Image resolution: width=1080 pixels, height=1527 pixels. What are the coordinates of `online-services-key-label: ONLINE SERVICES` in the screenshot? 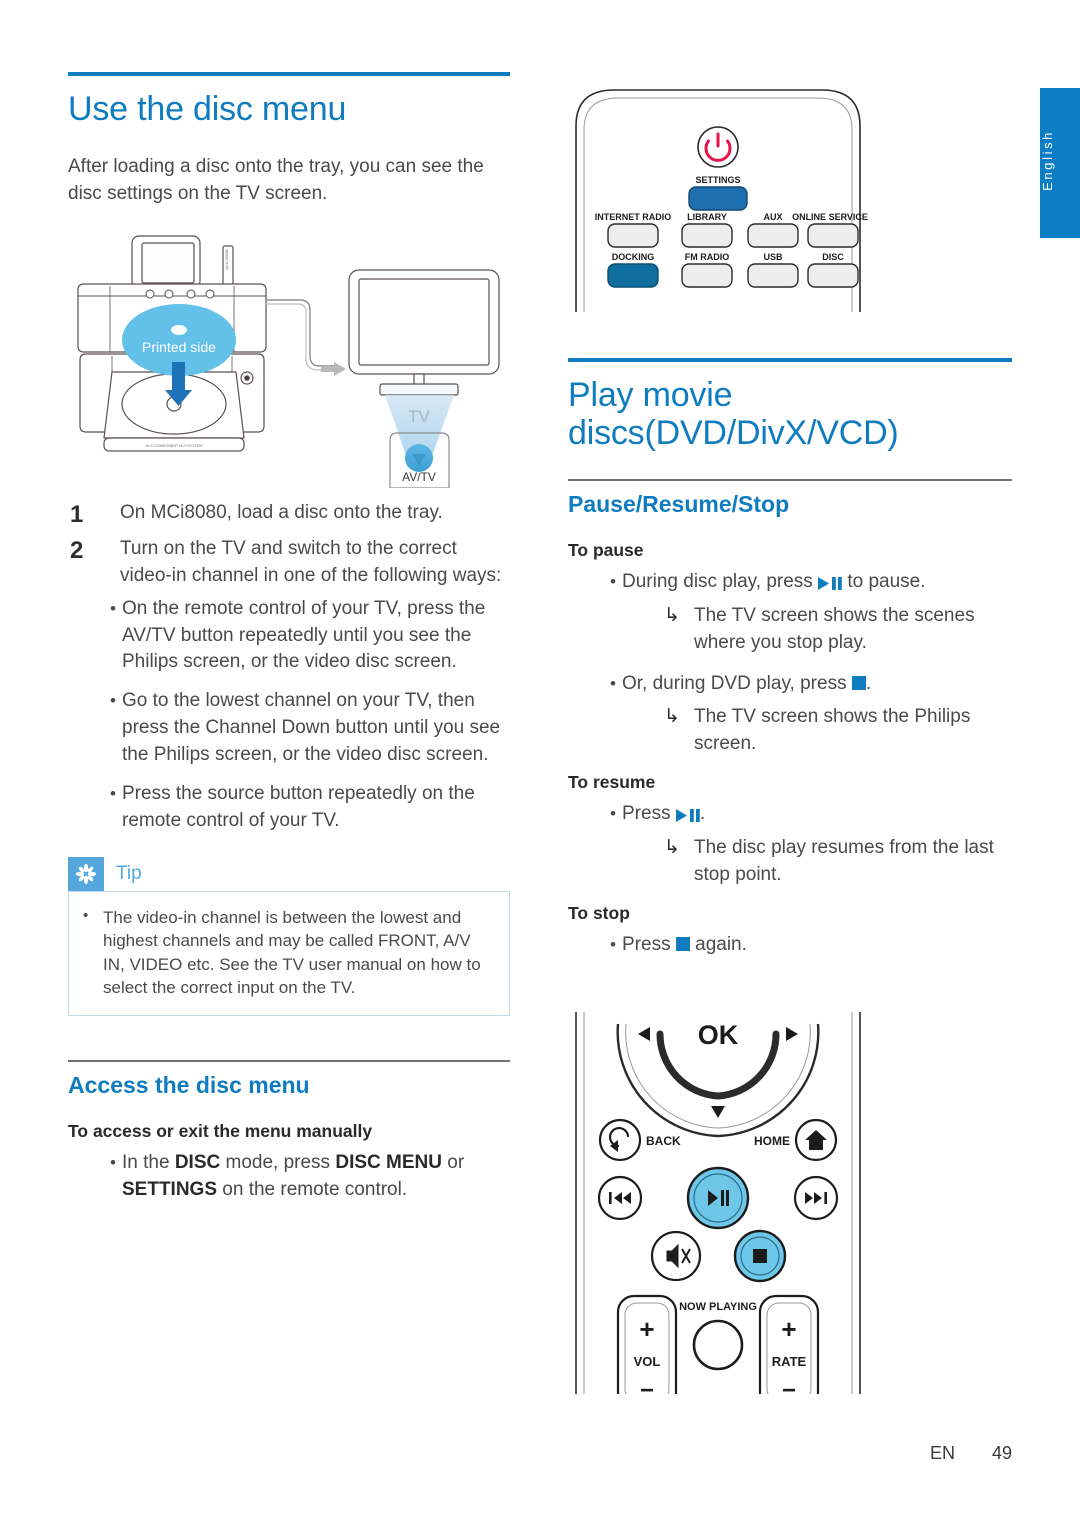 It's located at (830, 217).